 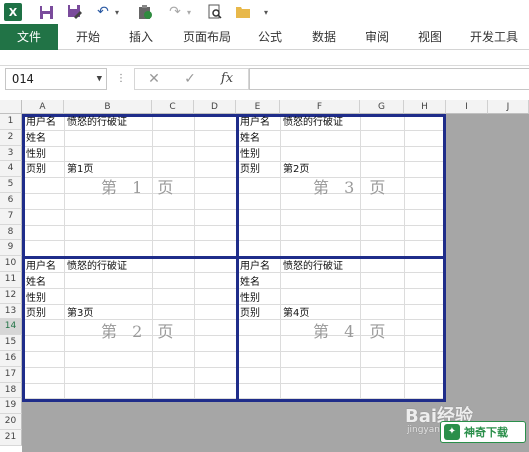 I want to click on cell-f13: 第4页, so click(x=296, y=313).